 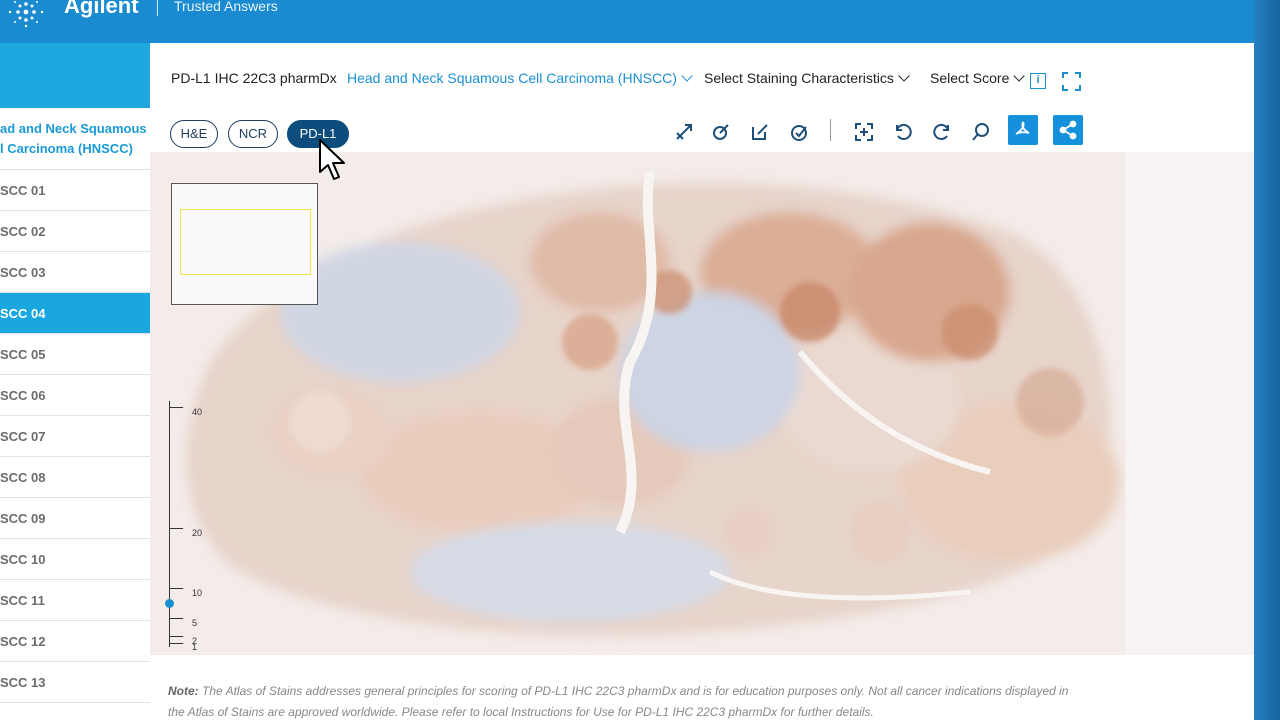 What do you see at coordinates (75, 190) in the screenshot?
I see `sidebar-item-scc-01: SCC 01` at bounding box center [75, 190].